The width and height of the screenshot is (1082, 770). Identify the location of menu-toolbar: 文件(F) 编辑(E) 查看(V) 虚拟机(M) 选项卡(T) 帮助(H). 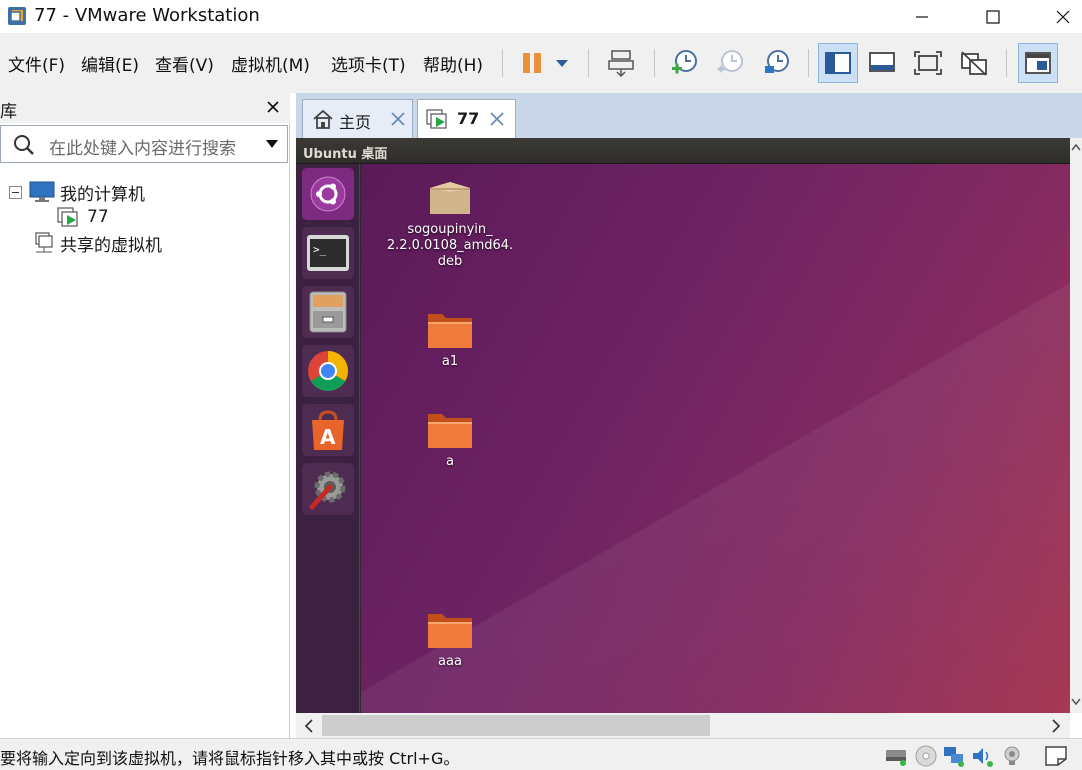
(541, 63).